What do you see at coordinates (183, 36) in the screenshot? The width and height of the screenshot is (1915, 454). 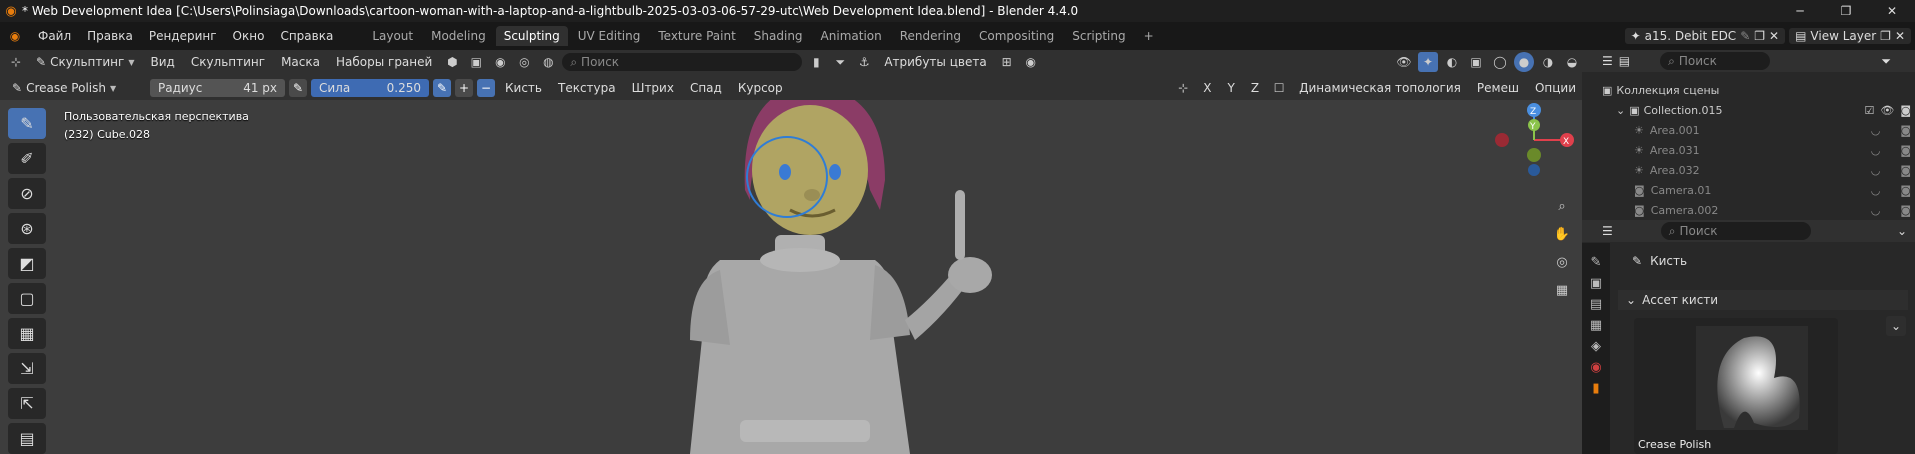 I see `menu-render: Рендеринг` at bounding box center [183, 36].